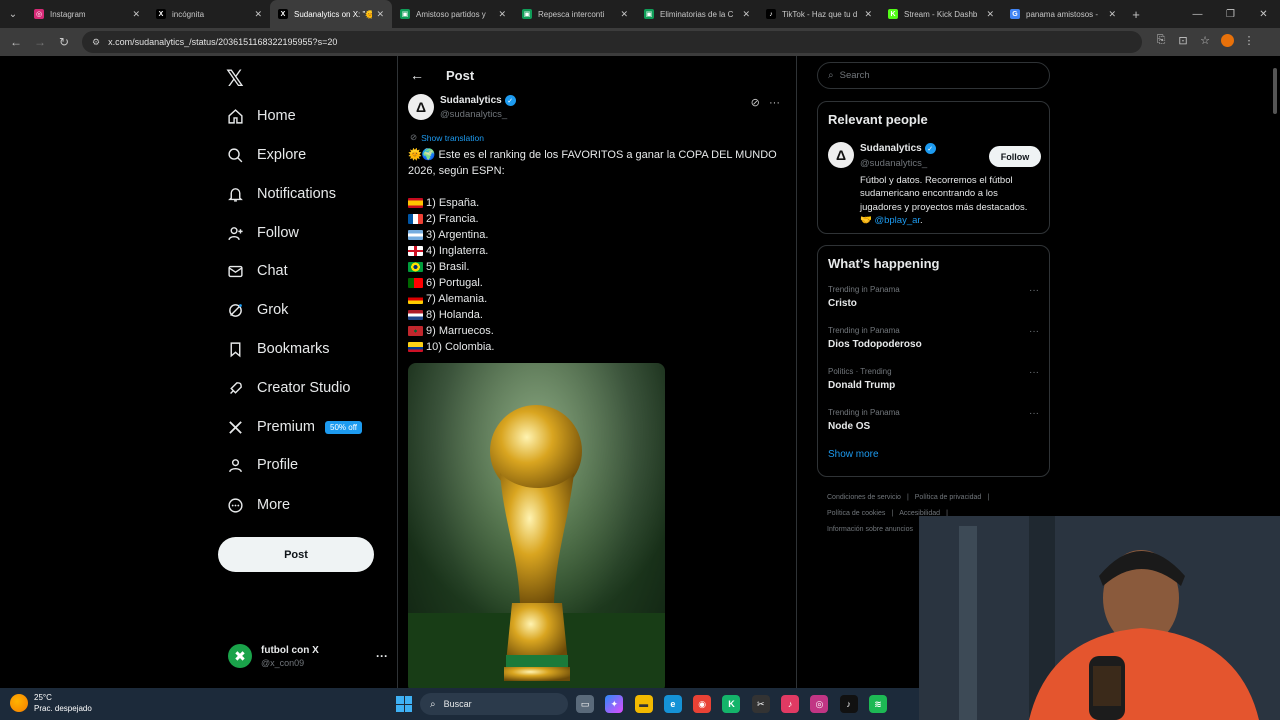 This screenshot has height=720, width=1280. I want to click on site-info-icon: ⚙, so click(96, 42).